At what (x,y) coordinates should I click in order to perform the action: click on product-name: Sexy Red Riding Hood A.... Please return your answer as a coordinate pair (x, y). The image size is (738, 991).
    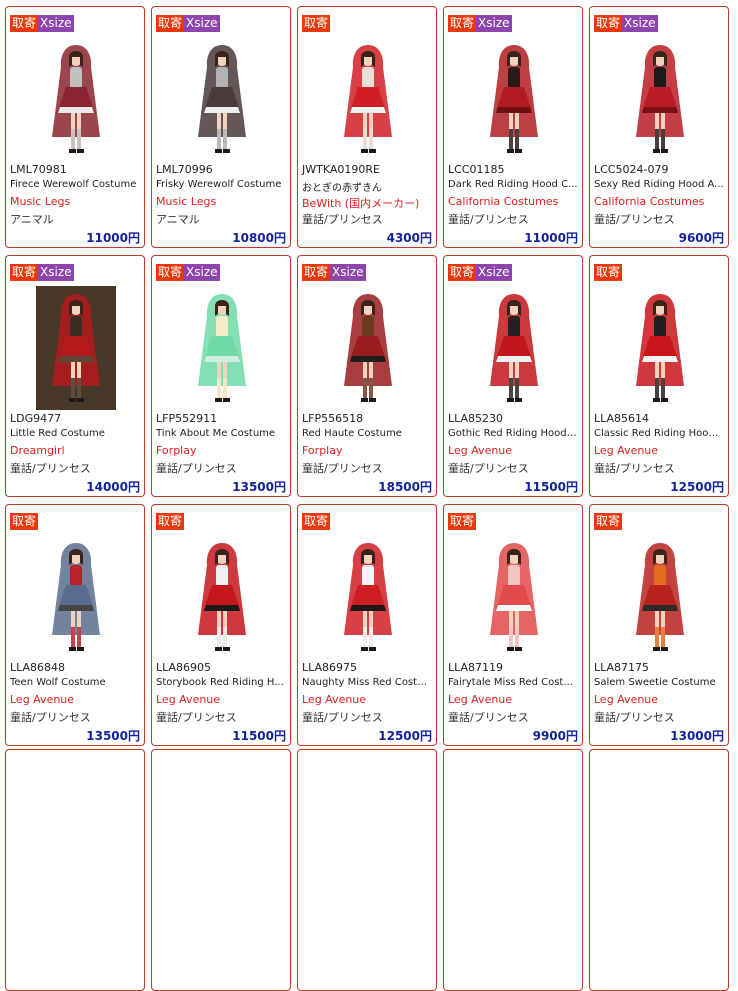
    Looking at the image, I should click on (659, 184).